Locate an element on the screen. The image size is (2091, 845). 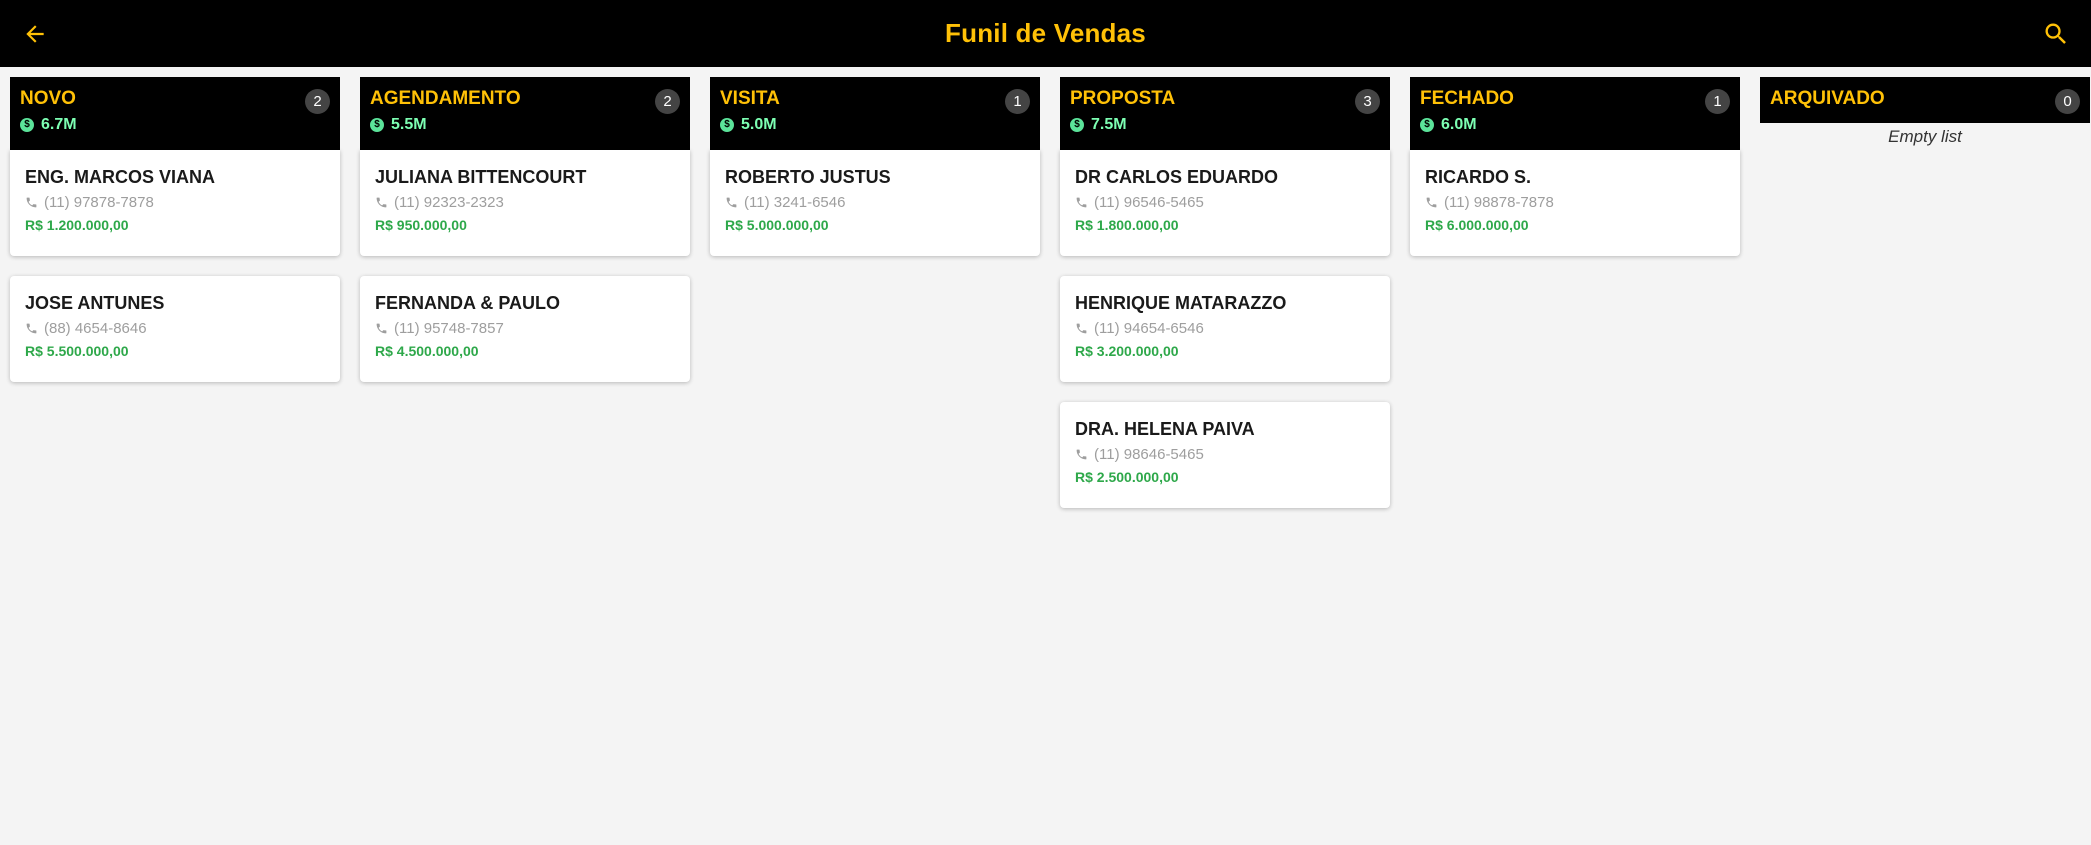
app-bar: Funil de Vendas is located at coordinates (1045, 33).